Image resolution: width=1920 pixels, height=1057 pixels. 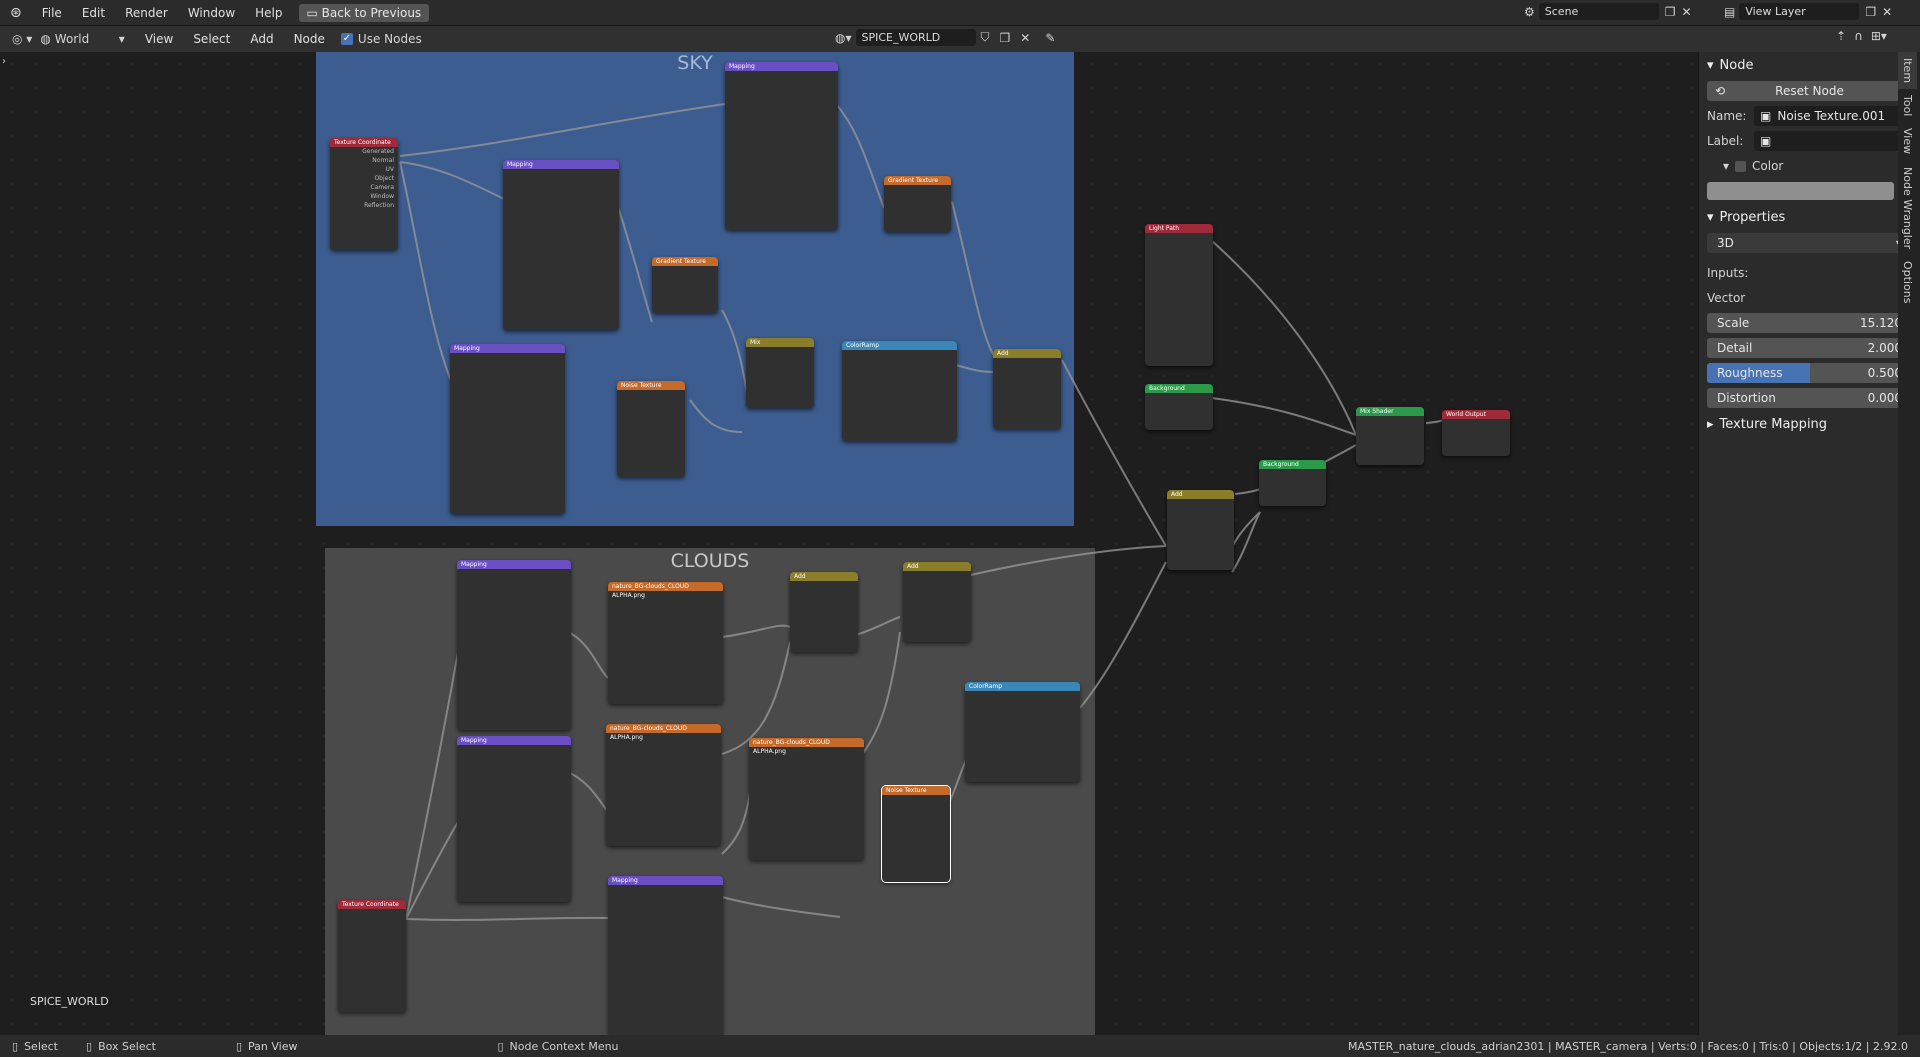 What do you see at coordinates (1833, 141) in the screenshot?
I see `label-field: ▣` at bounding box center [1833, 141].